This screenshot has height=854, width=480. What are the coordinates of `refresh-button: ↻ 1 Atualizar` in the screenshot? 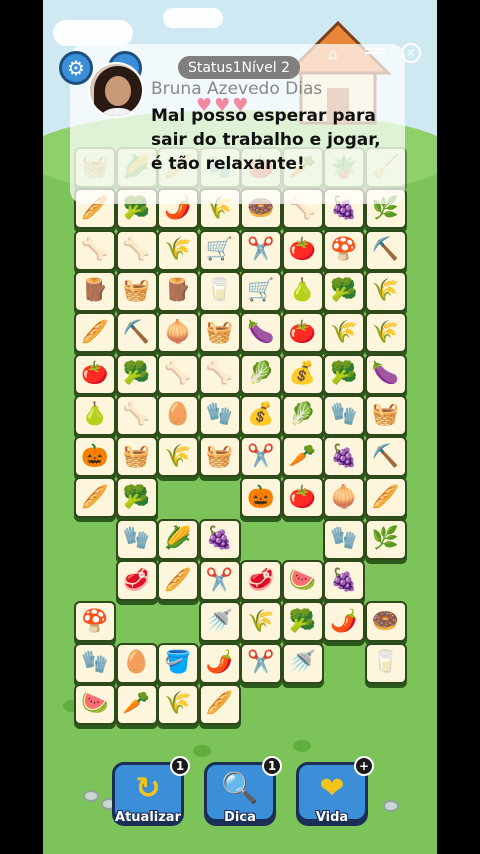 It's located at (151, 790).